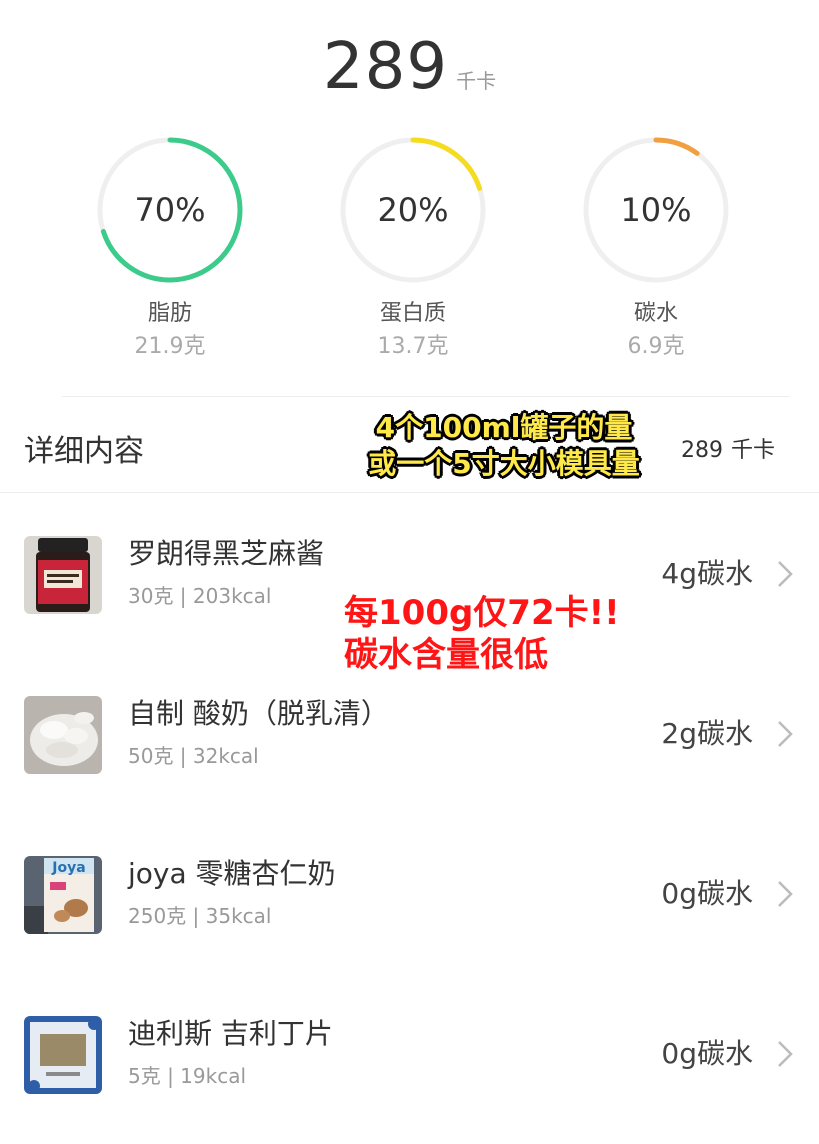 The image size is (819, 1144). I want to click on food-item-detail: 5克 | 19kcal, so click(187, 1076).